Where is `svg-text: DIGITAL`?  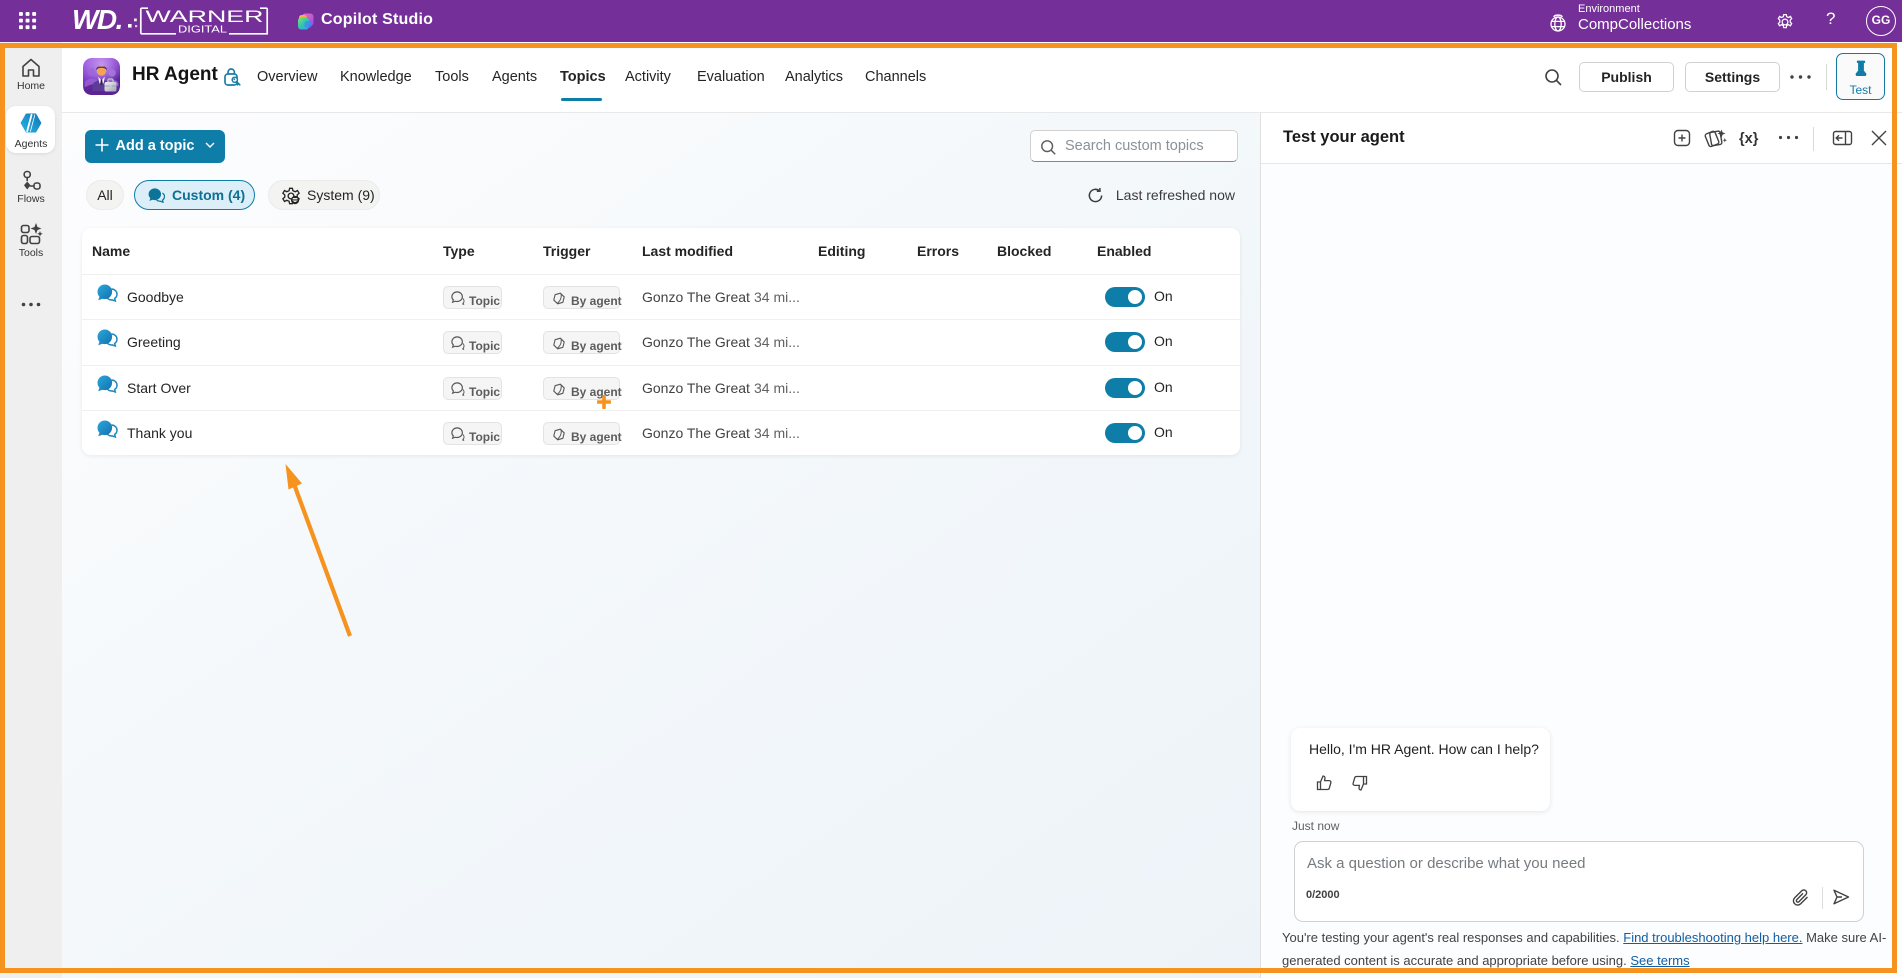
svg-text: DIGITAL is located at coordinates (203, 30).